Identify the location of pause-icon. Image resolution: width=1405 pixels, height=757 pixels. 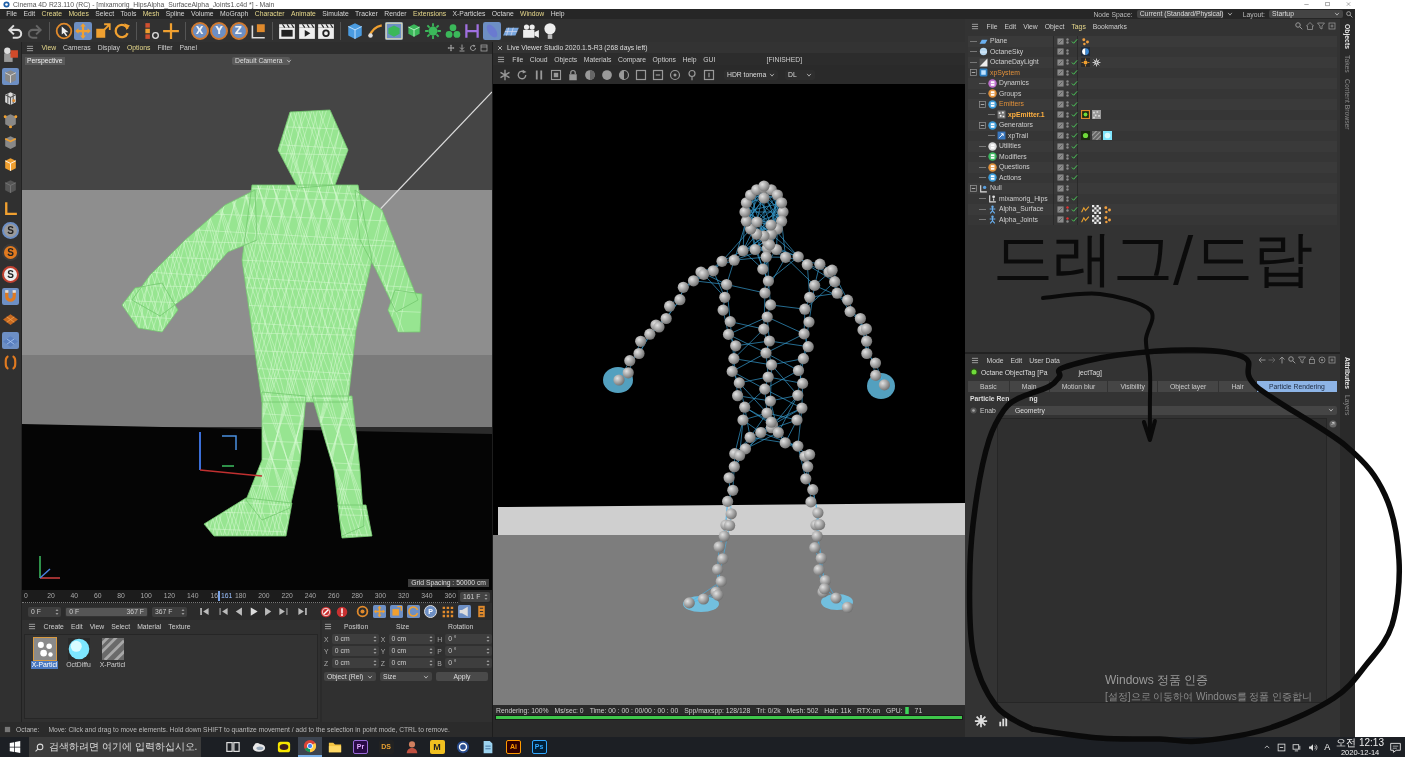
(539, 74).